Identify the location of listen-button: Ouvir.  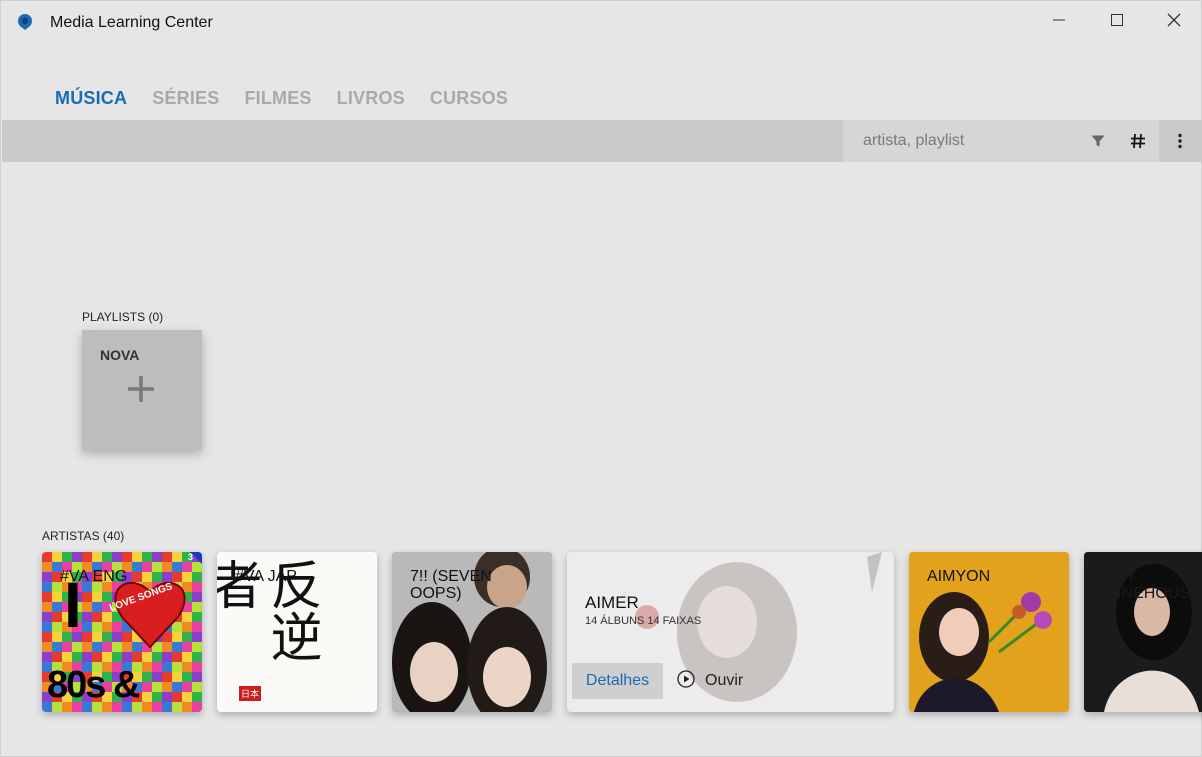
(710, 681).